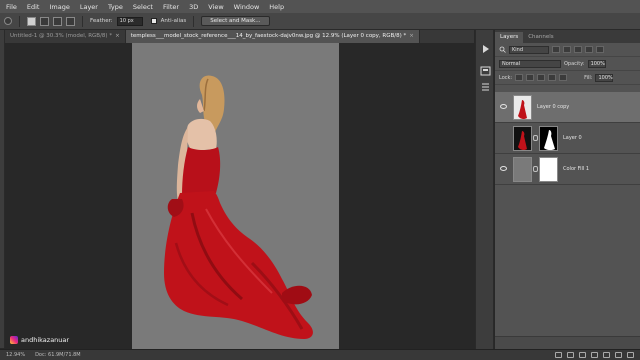 The width and height of the screenshot is (640, 360). I want to click on instagram-icon, so click(14, 340).